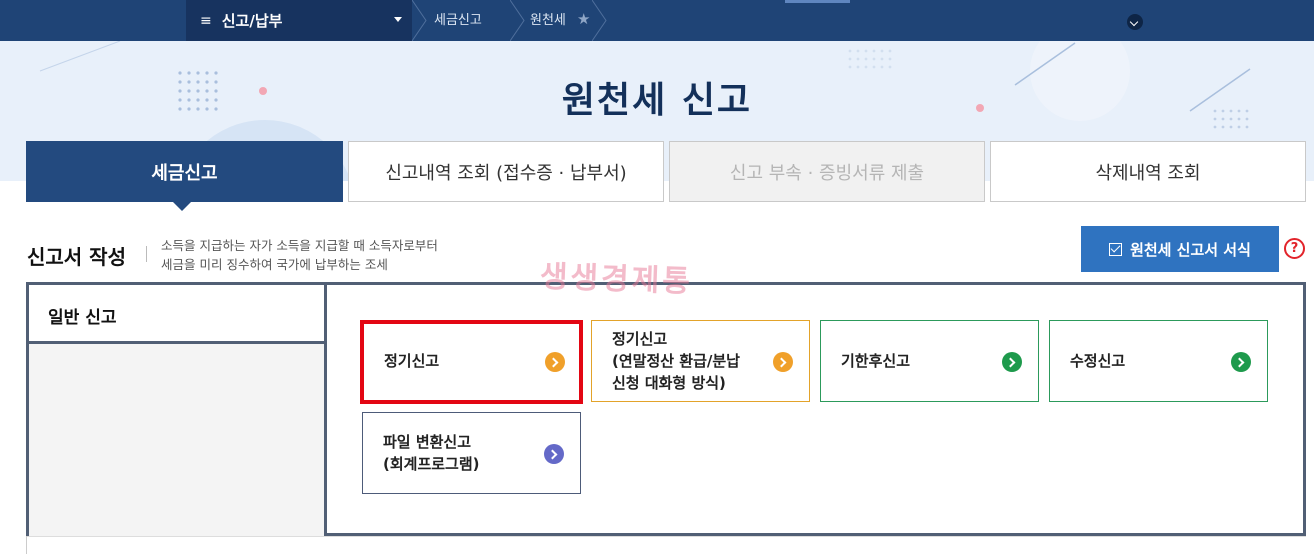  What do you see at coordinates (657, 100) in the screenshot?
I see `page-title: 원천세 신고` at bounding box center [657, 100].